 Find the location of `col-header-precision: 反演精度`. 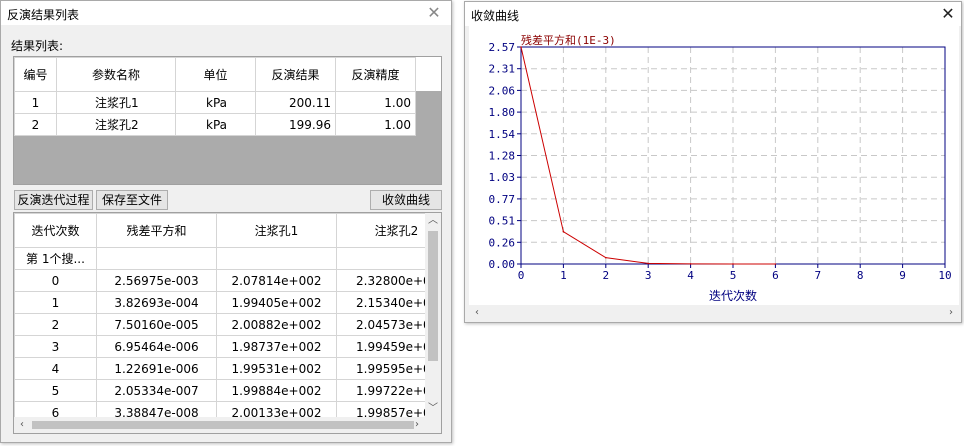

col-header-precision: 反演精度 is located at coordinates (375, 74).